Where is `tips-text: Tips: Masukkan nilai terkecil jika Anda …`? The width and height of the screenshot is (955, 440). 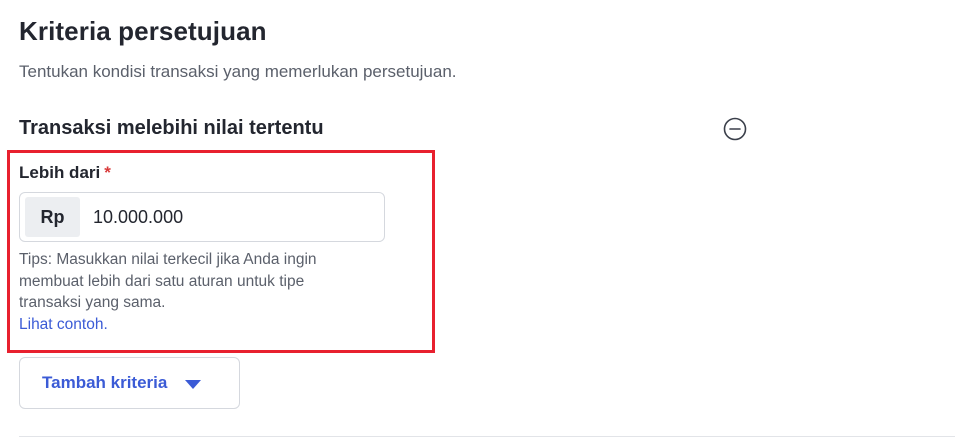 tips-text: Tips: Masukkan nilai terkecil jika Anda … is located at coordinates (194, 292).